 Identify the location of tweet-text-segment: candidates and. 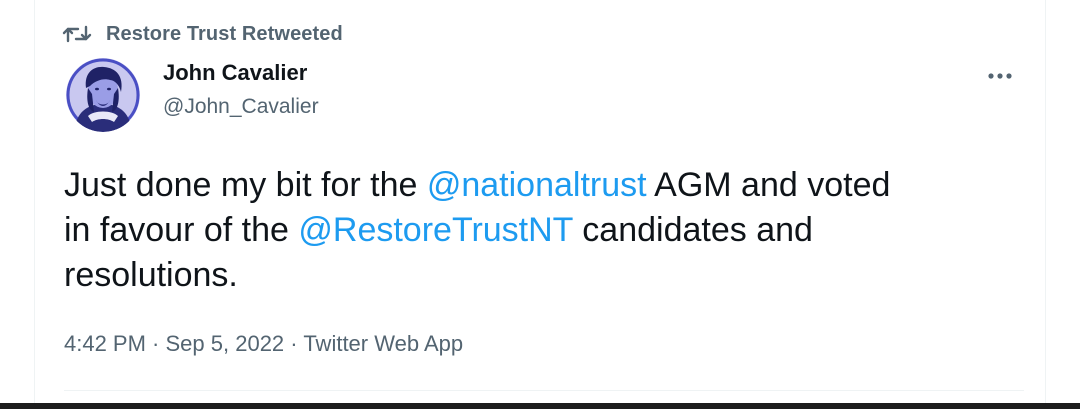
(692, 230).